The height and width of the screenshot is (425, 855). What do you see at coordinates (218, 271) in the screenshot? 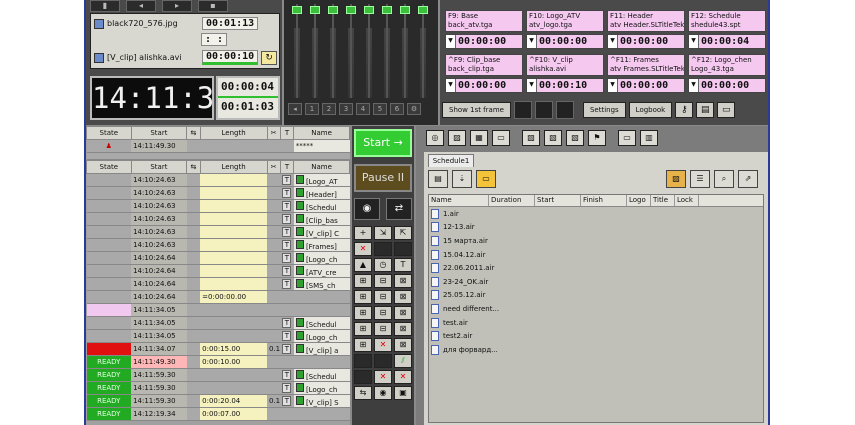
I see `table-row: 14:10:24.64 T [ATV_cre` at bounding box center [218, 271].